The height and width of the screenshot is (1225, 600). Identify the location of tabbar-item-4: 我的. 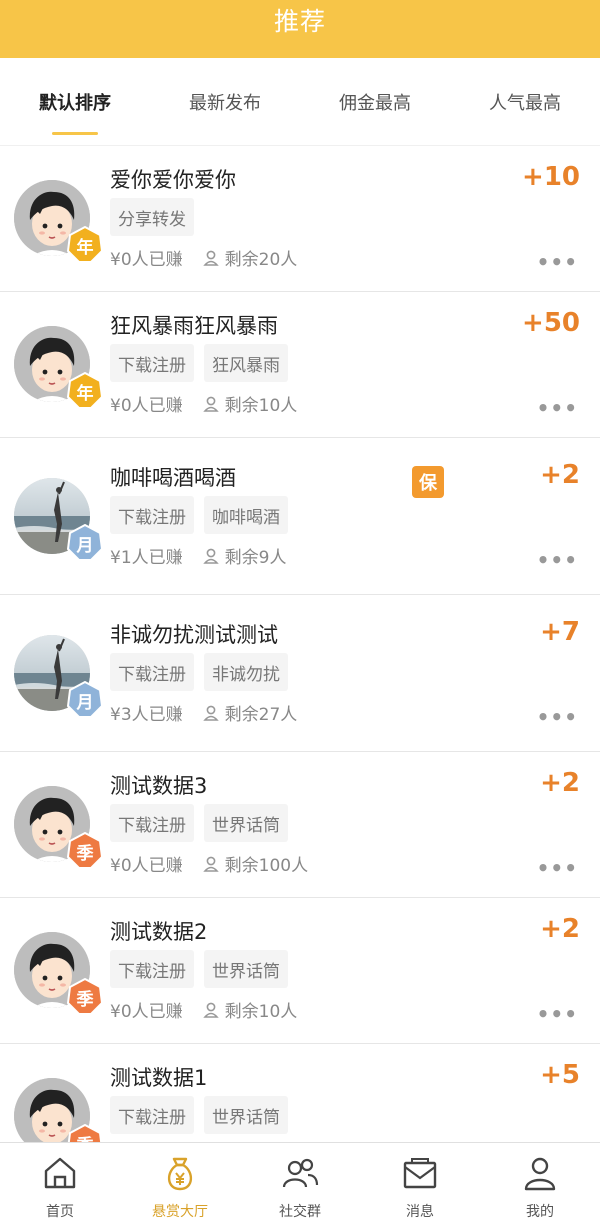
(540, 1184).